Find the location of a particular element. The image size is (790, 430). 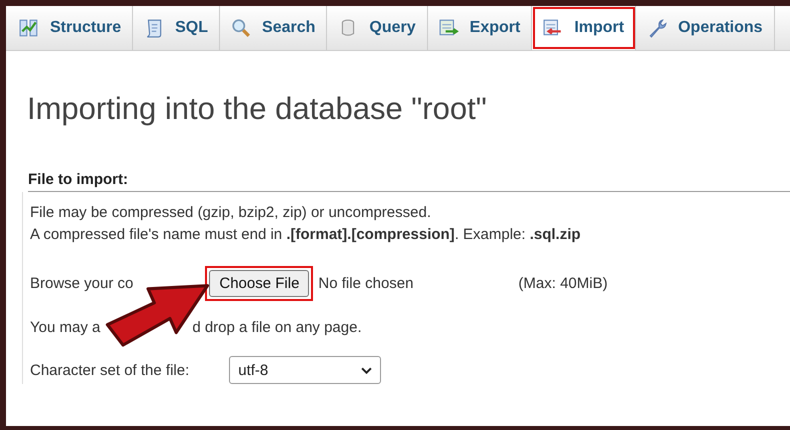

chevron-down-icon is located at coordinates (366, 370).